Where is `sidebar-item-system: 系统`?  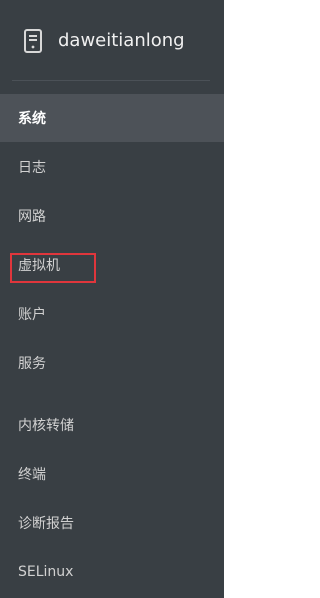 sidebar-item-system: 系统 is located at coordinates (112, 118).